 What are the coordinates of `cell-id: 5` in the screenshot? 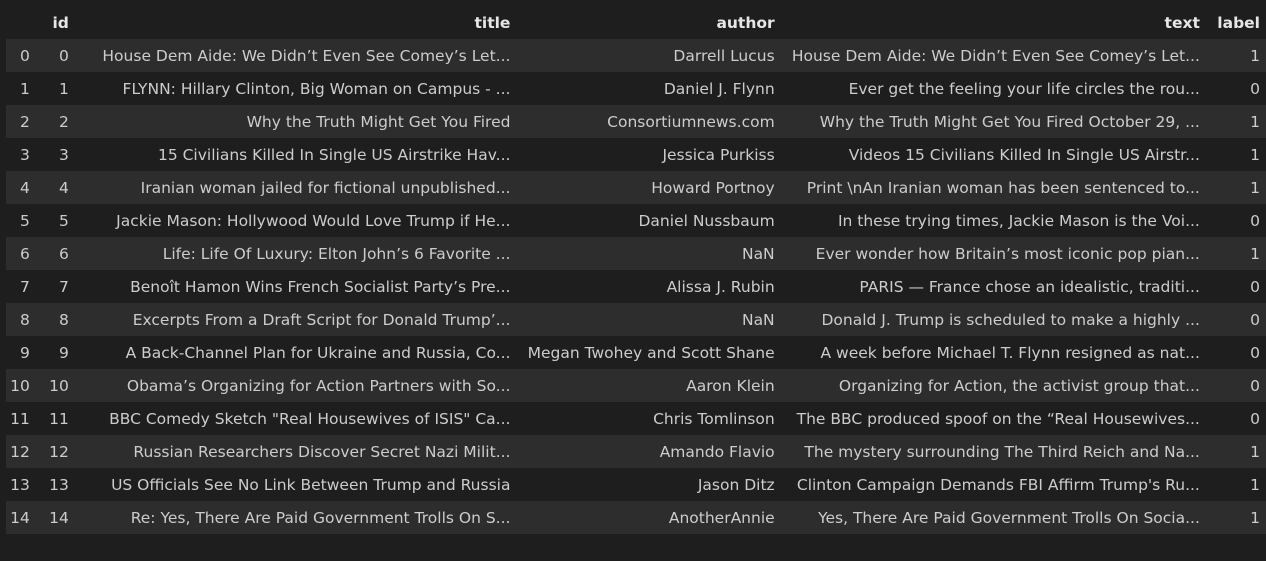 It's located at (64, 220).